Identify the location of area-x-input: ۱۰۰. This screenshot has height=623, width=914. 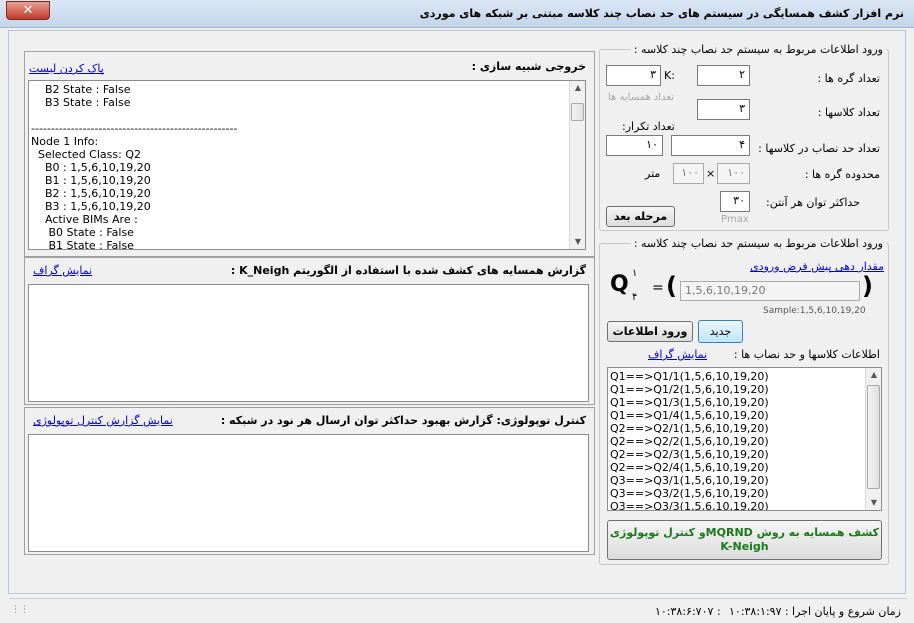
(733, 173).